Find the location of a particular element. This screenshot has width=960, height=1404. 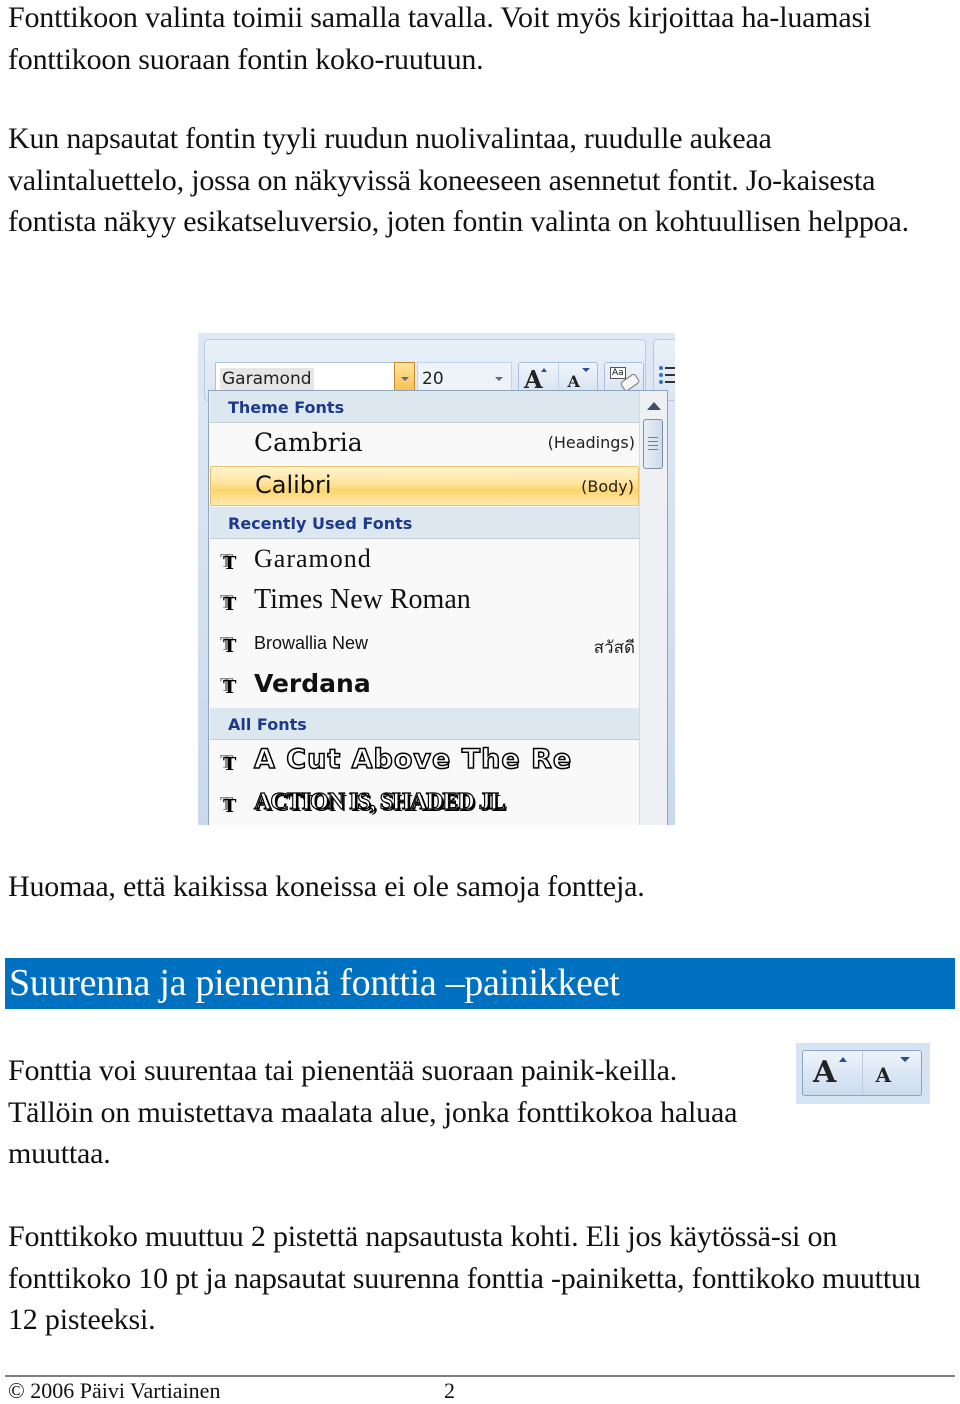

section-header-recently-used-fonts: Recently Used Fonts is located at coordinates (425, 523).